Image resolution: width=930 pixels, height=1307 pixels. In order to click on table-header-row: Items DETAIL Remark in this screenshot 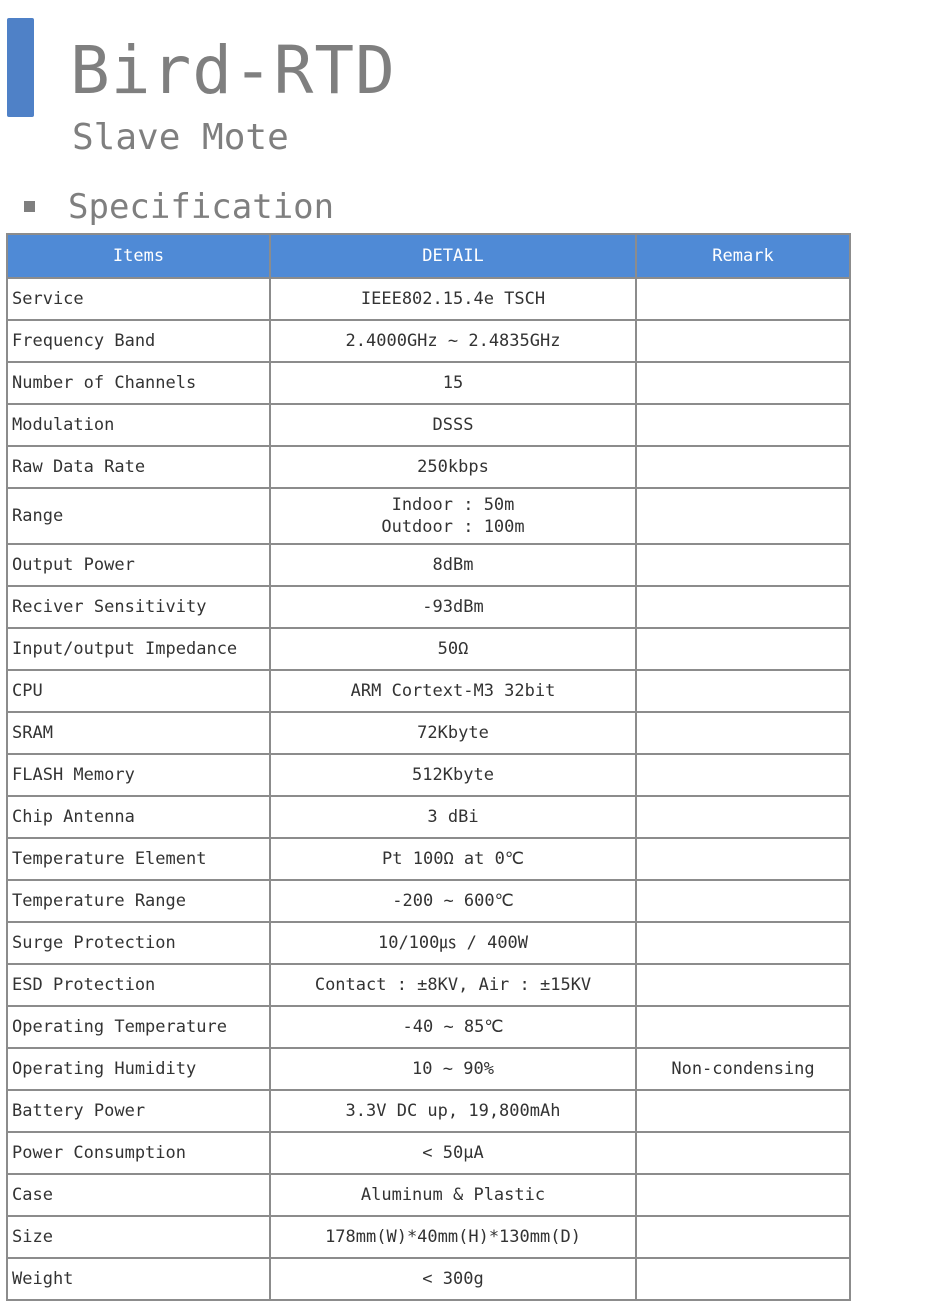, I will do `click(428, 256)`.